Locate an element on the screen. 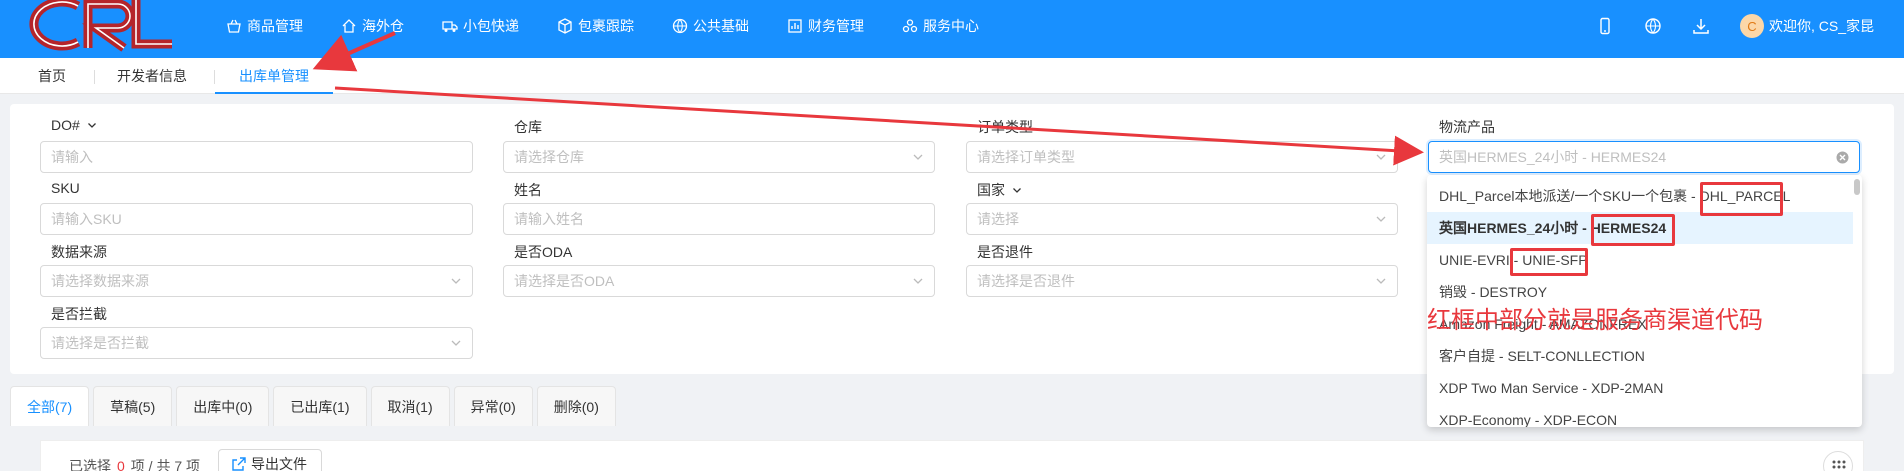 The image size is (1904, 471). nav-item-small-parcel: 小包快递 is located at coordinates (480, 26).